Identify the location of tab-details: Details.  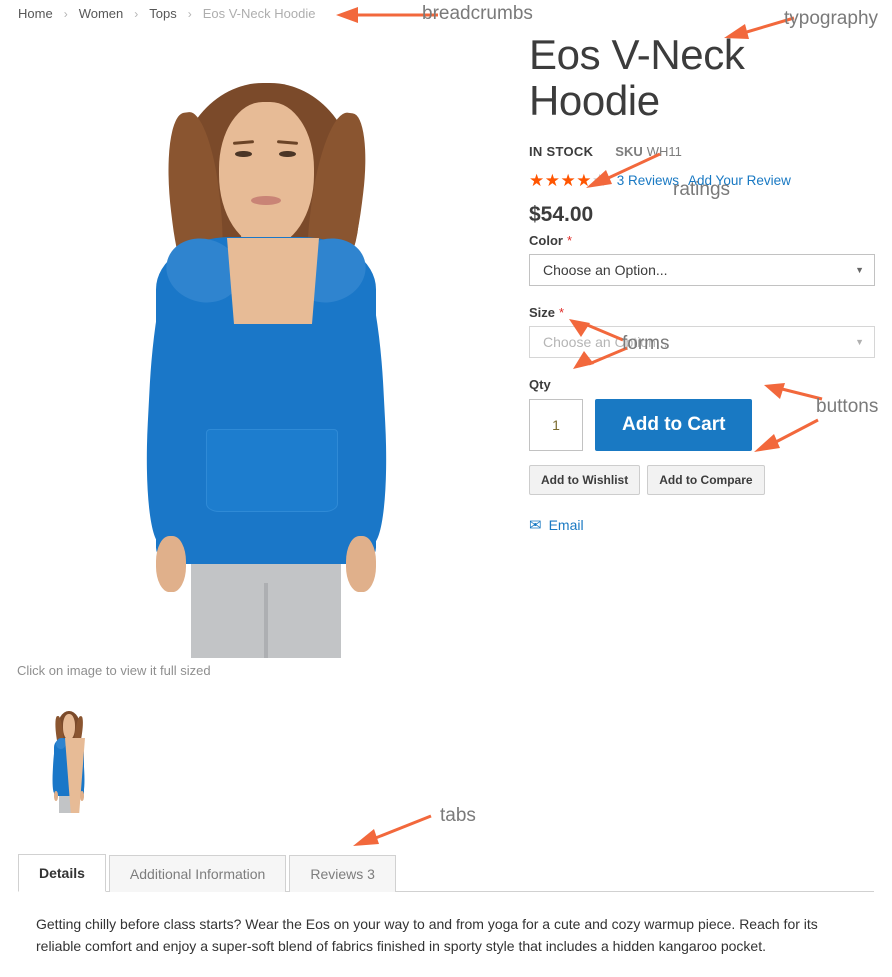
(62, 873).